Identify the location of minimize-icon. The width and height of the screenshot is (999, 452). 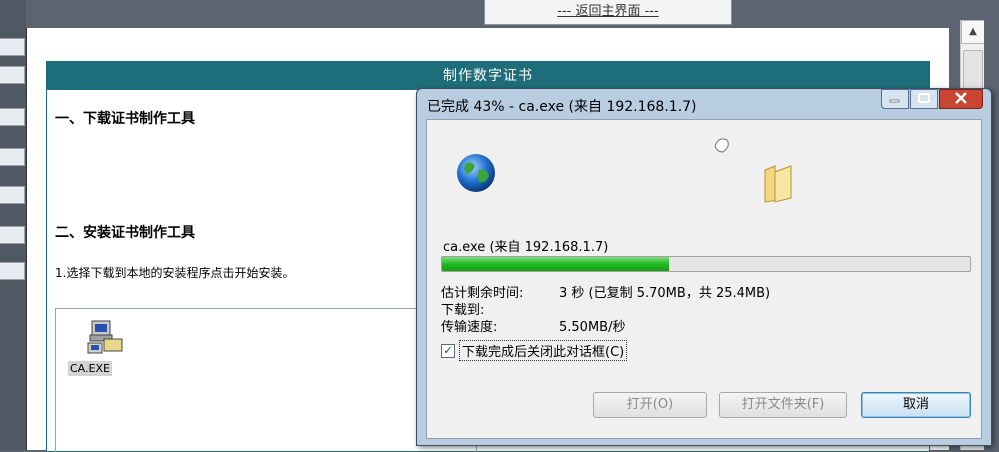
(894, 101).